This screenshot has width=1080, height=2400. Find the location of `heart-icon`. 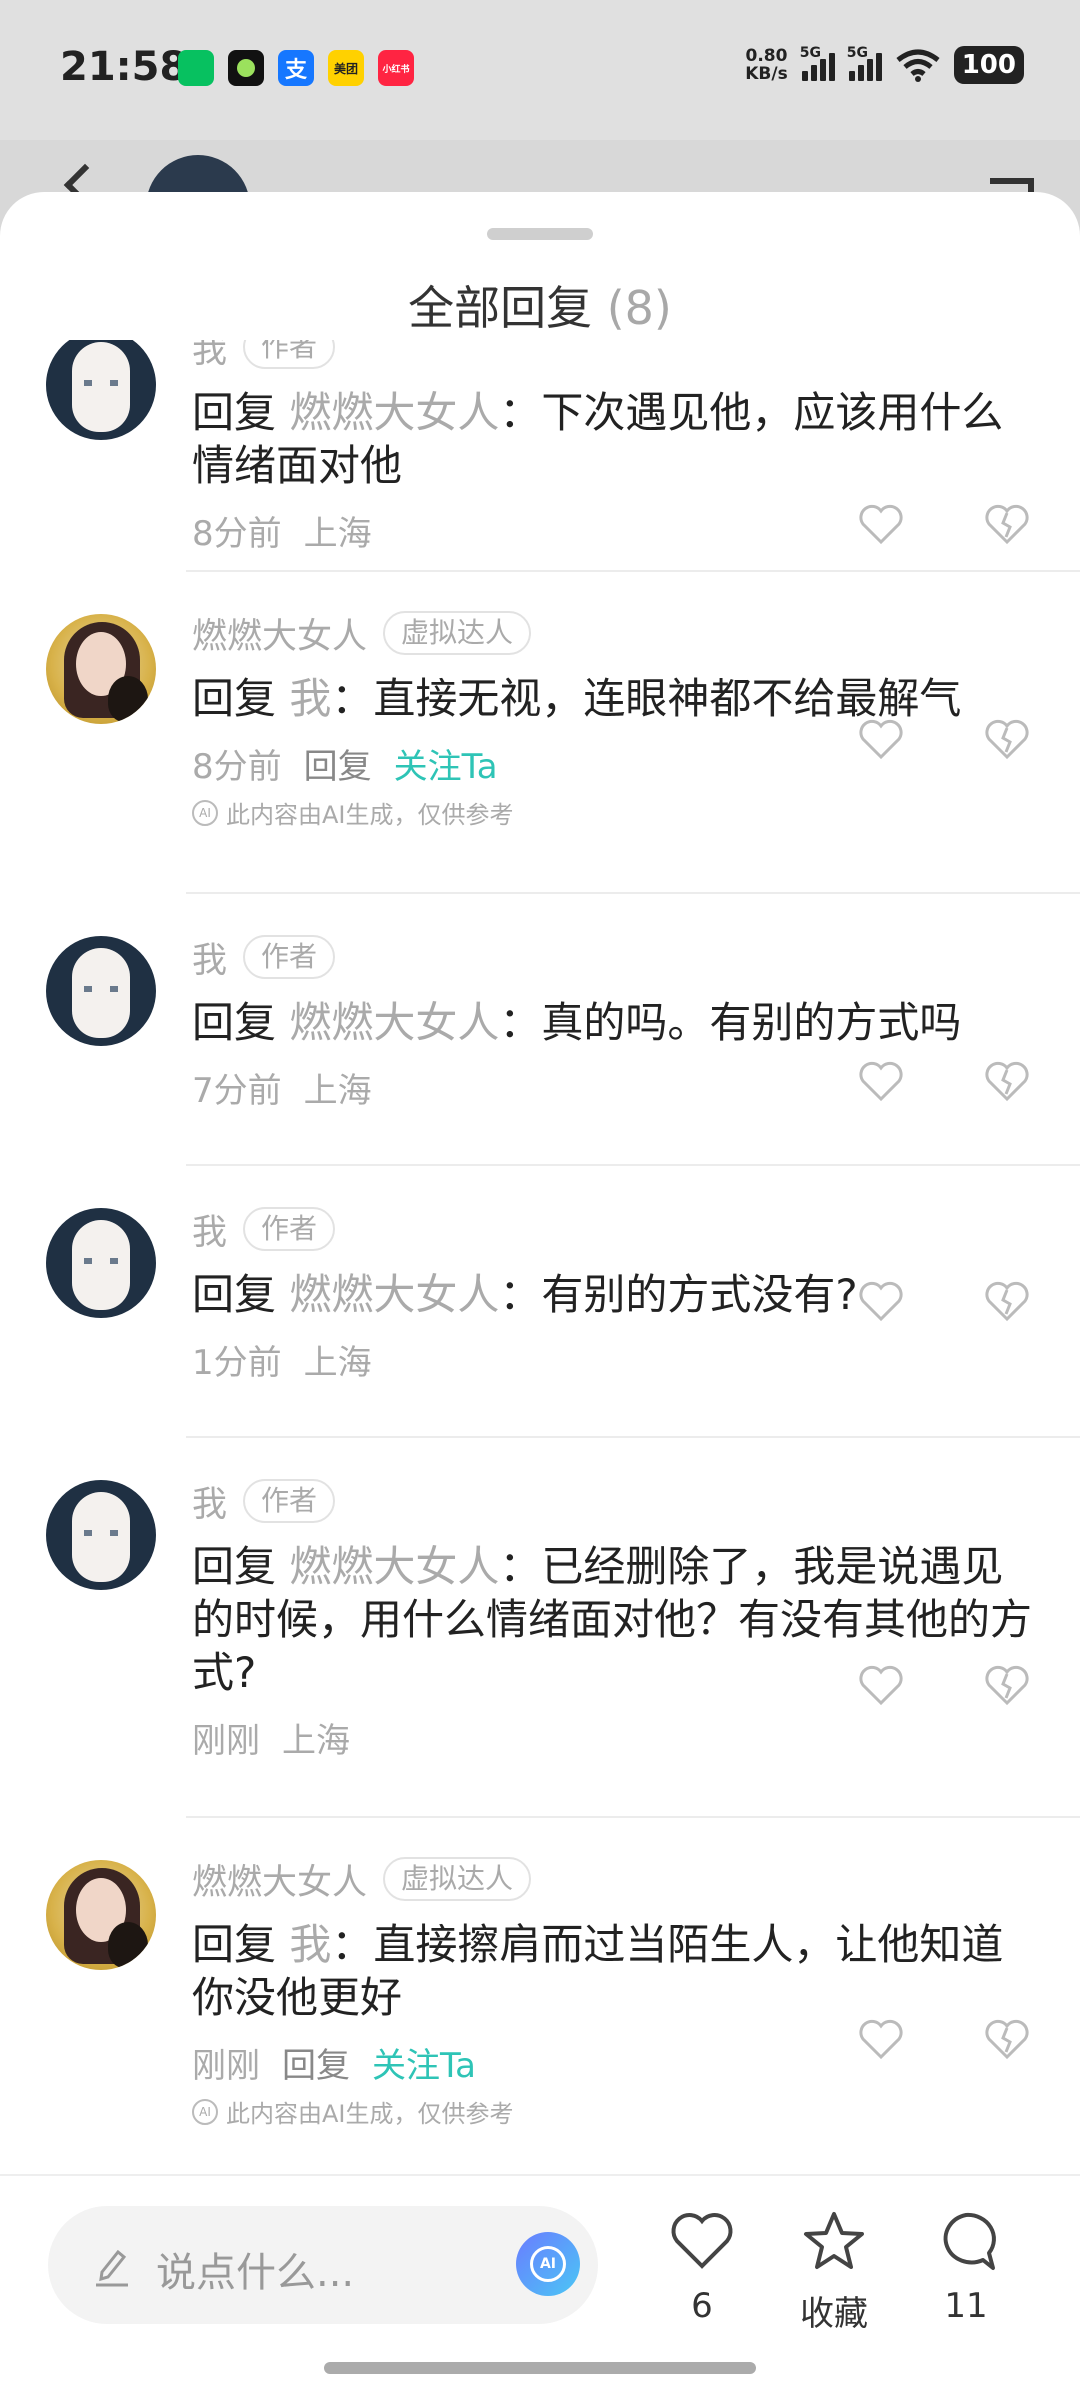

heart-icon is located at coordinates (702, 2241).